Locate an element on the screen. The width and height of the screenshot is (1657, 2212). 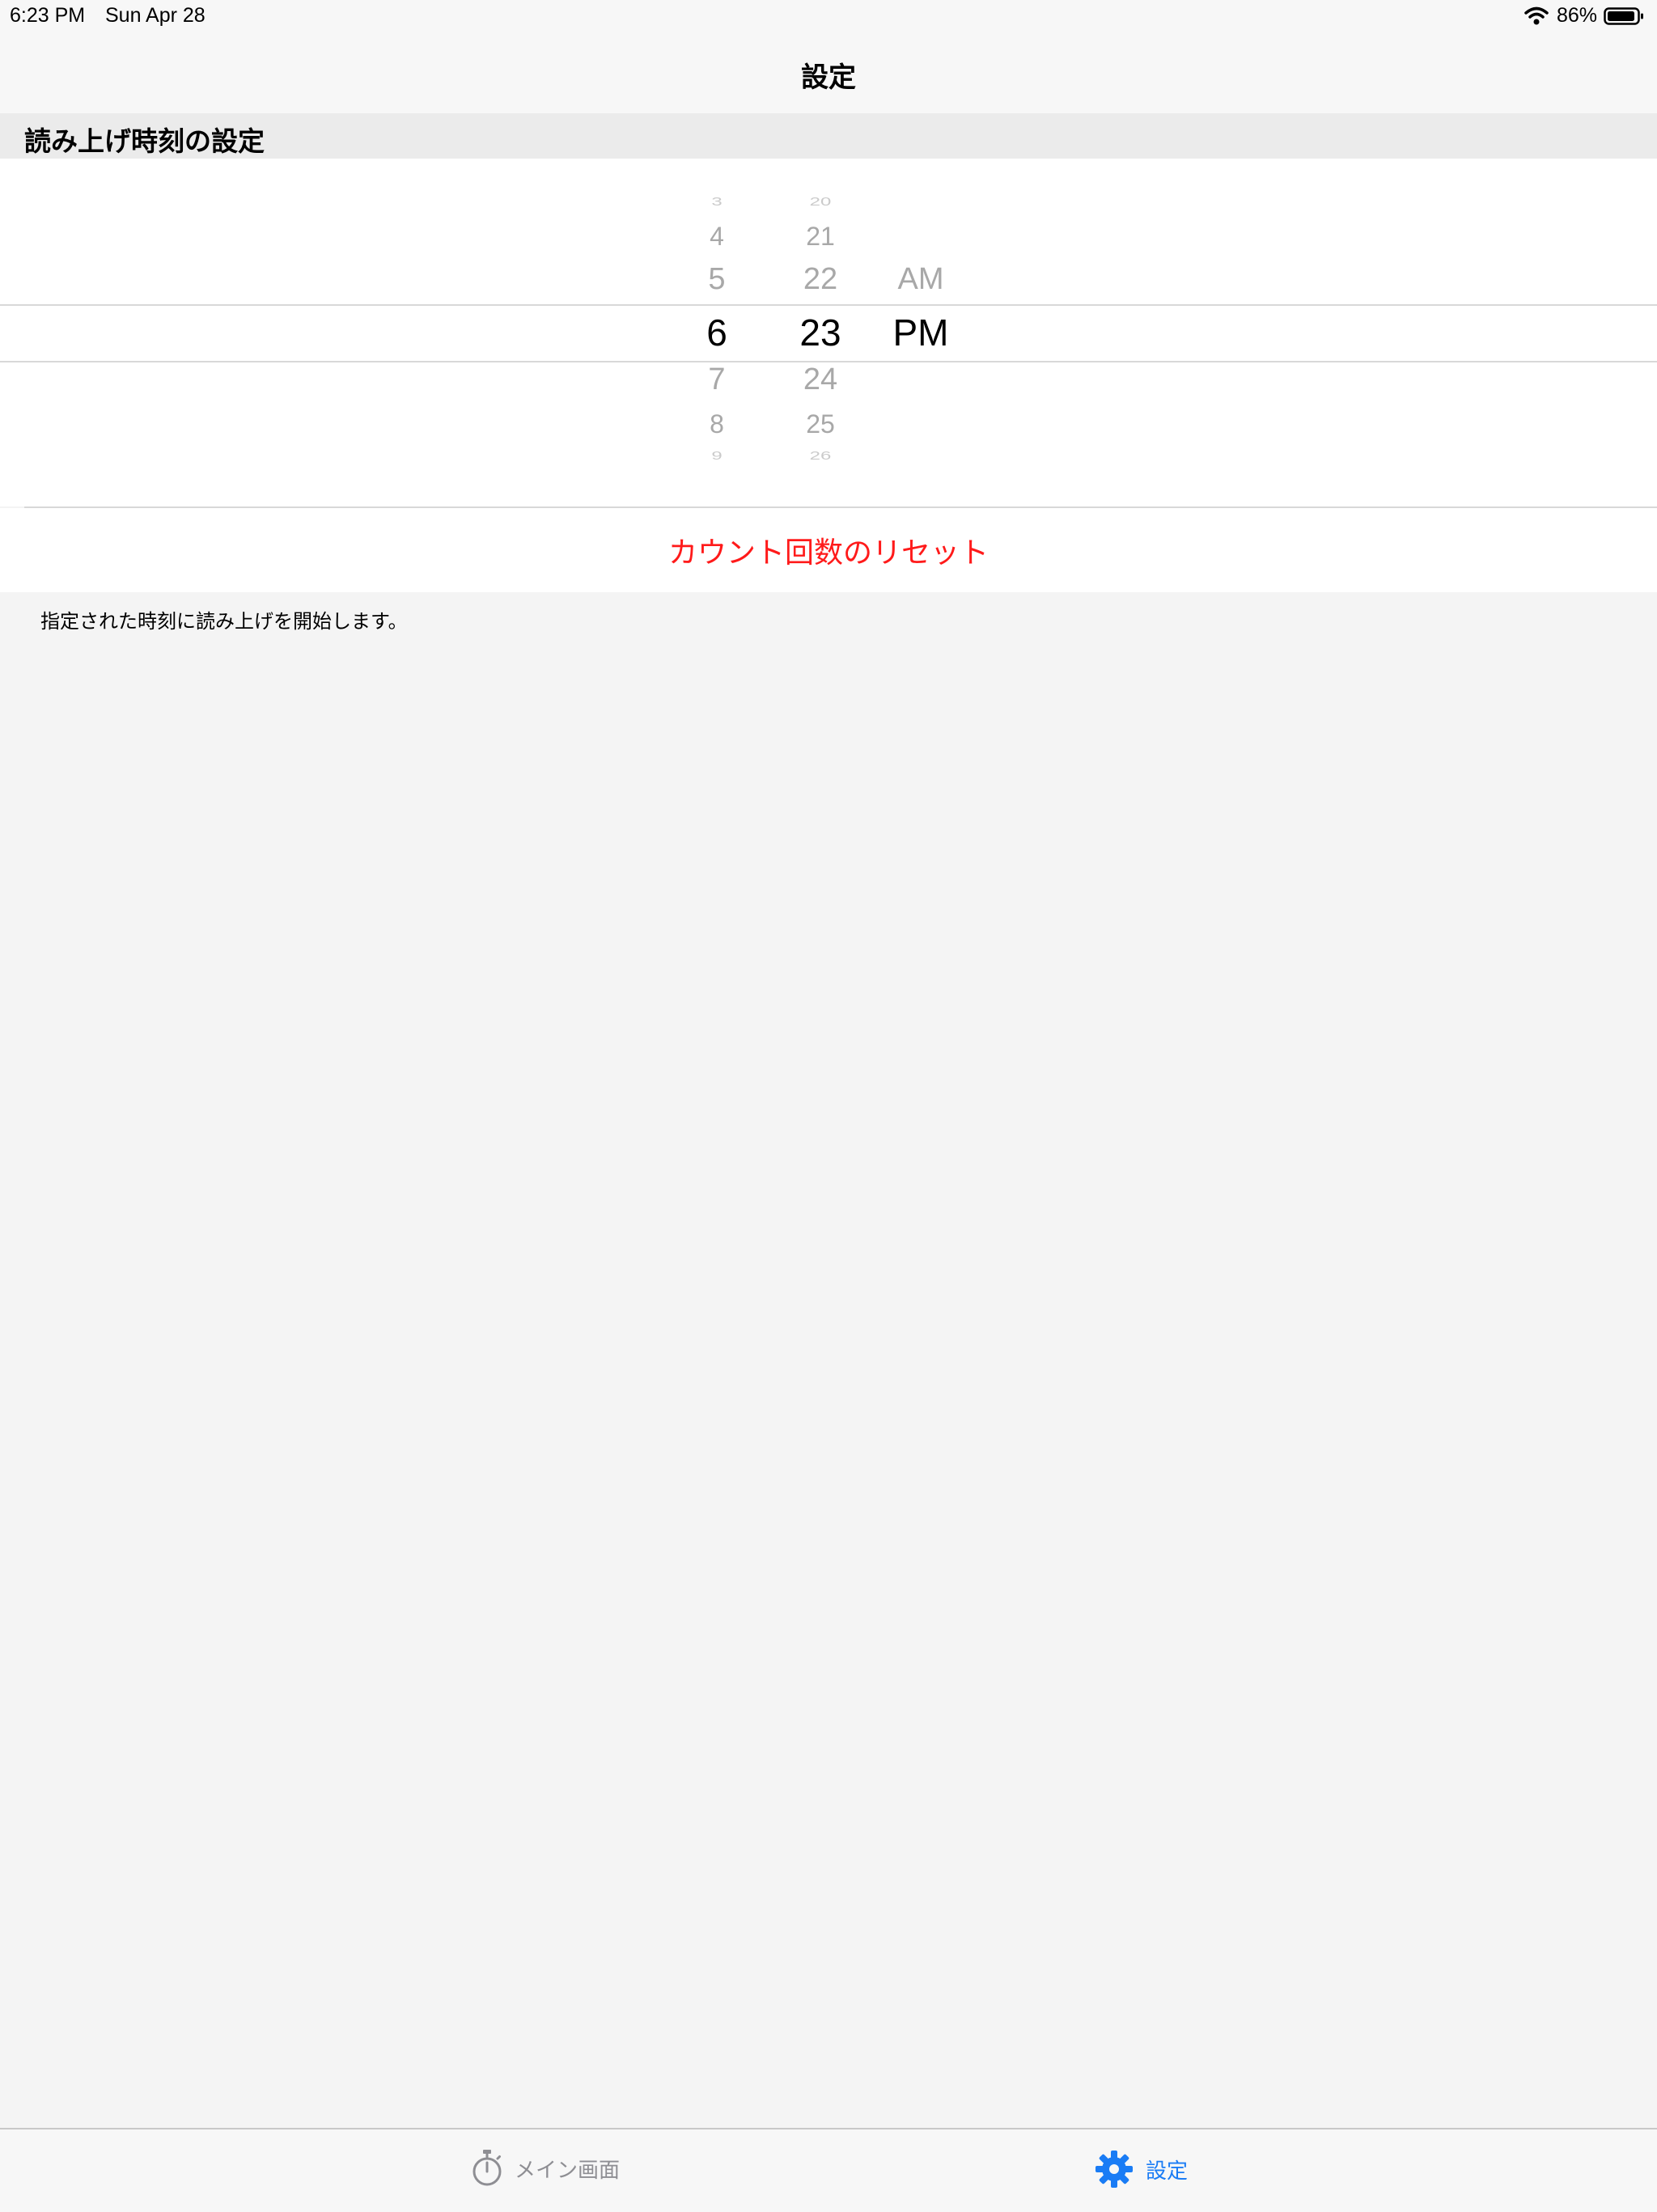
tab-main-screen: メイン画面 is located at coordinates (545, 2168).